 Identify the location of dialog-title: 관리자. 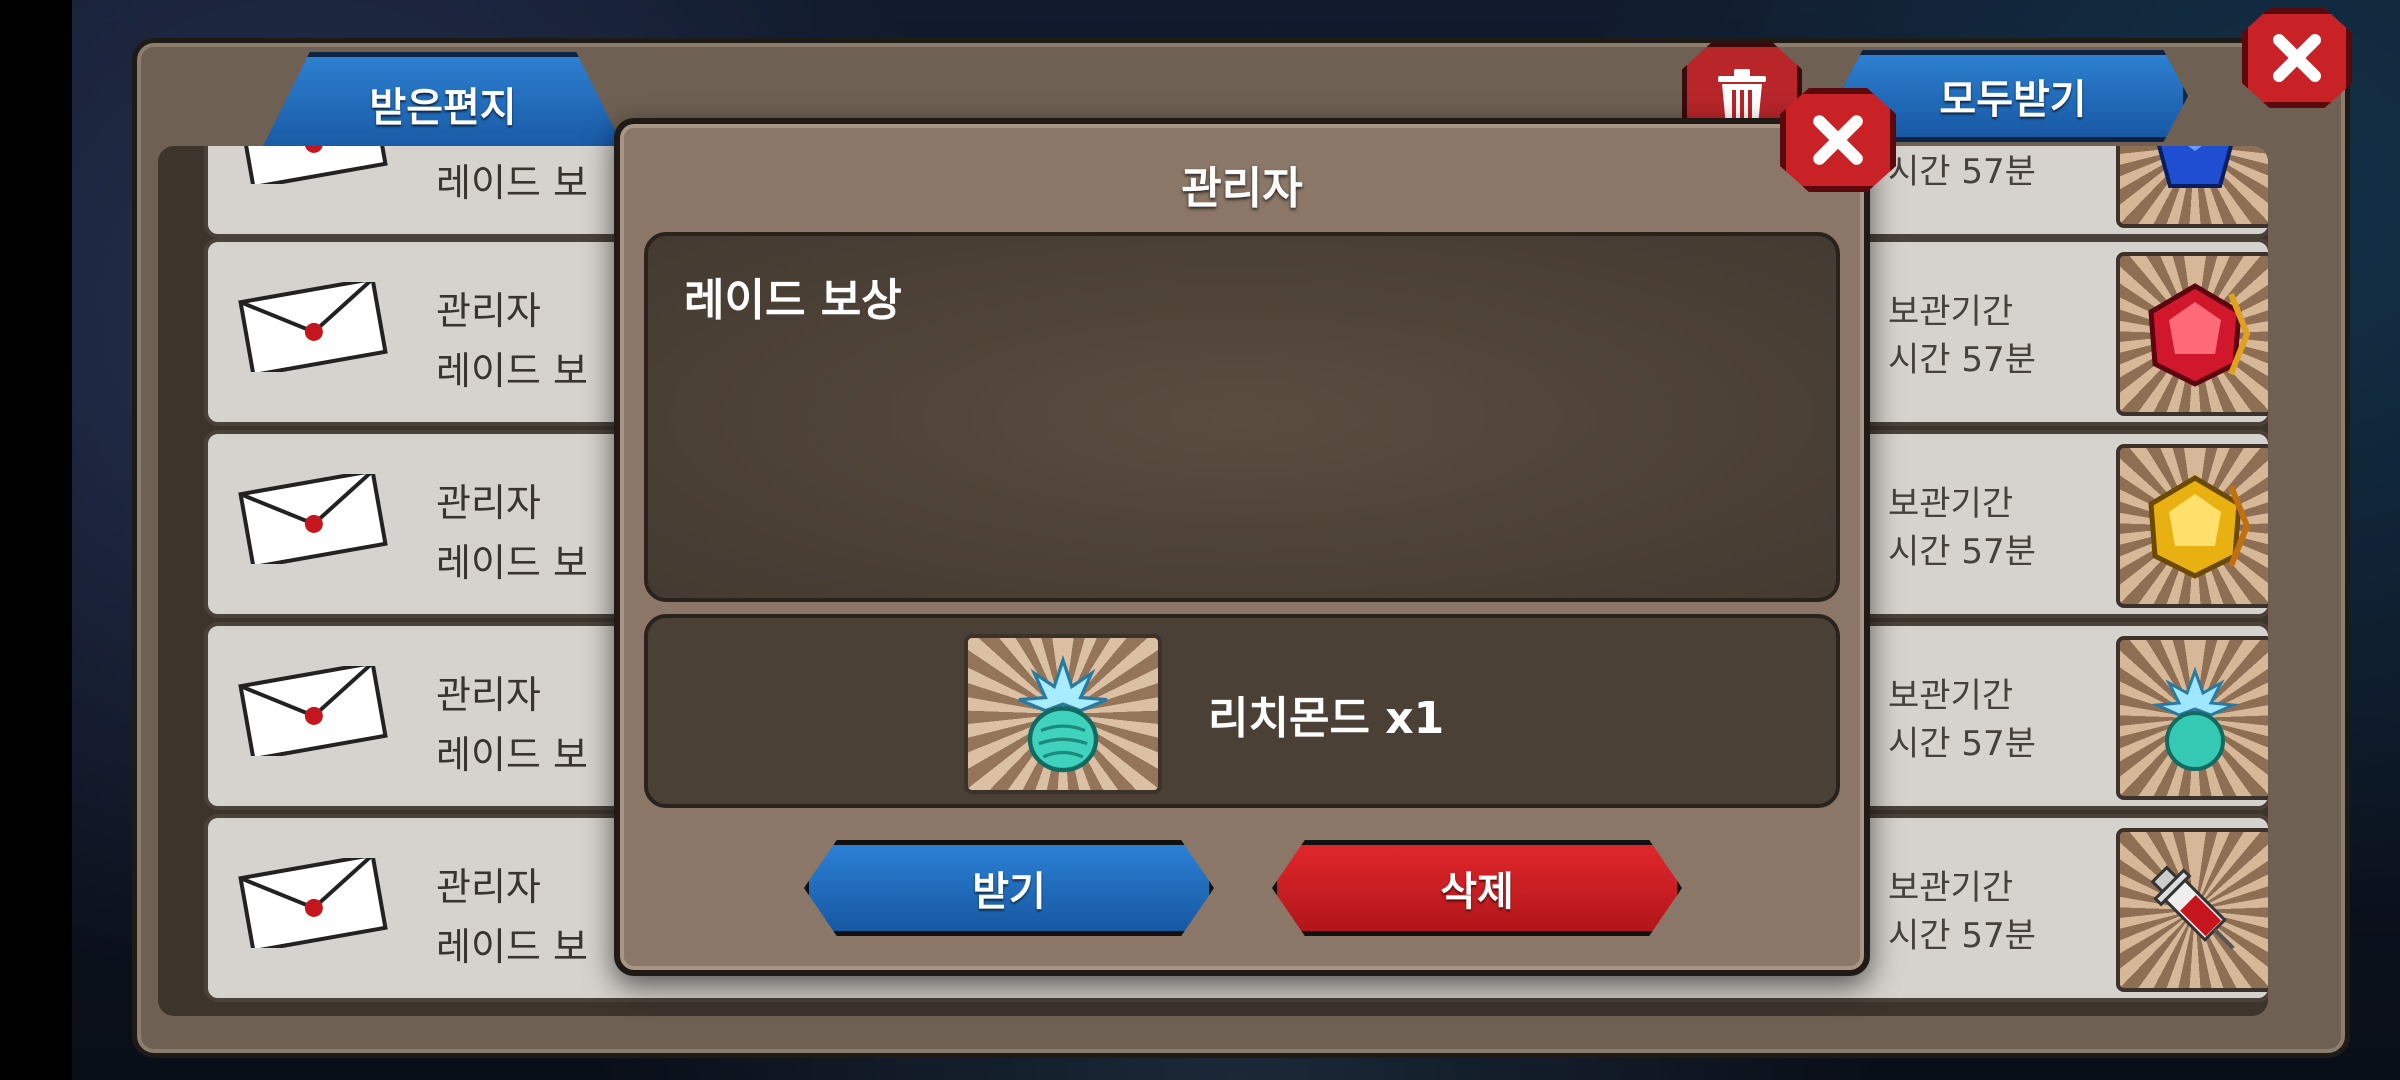
(1242, 188).